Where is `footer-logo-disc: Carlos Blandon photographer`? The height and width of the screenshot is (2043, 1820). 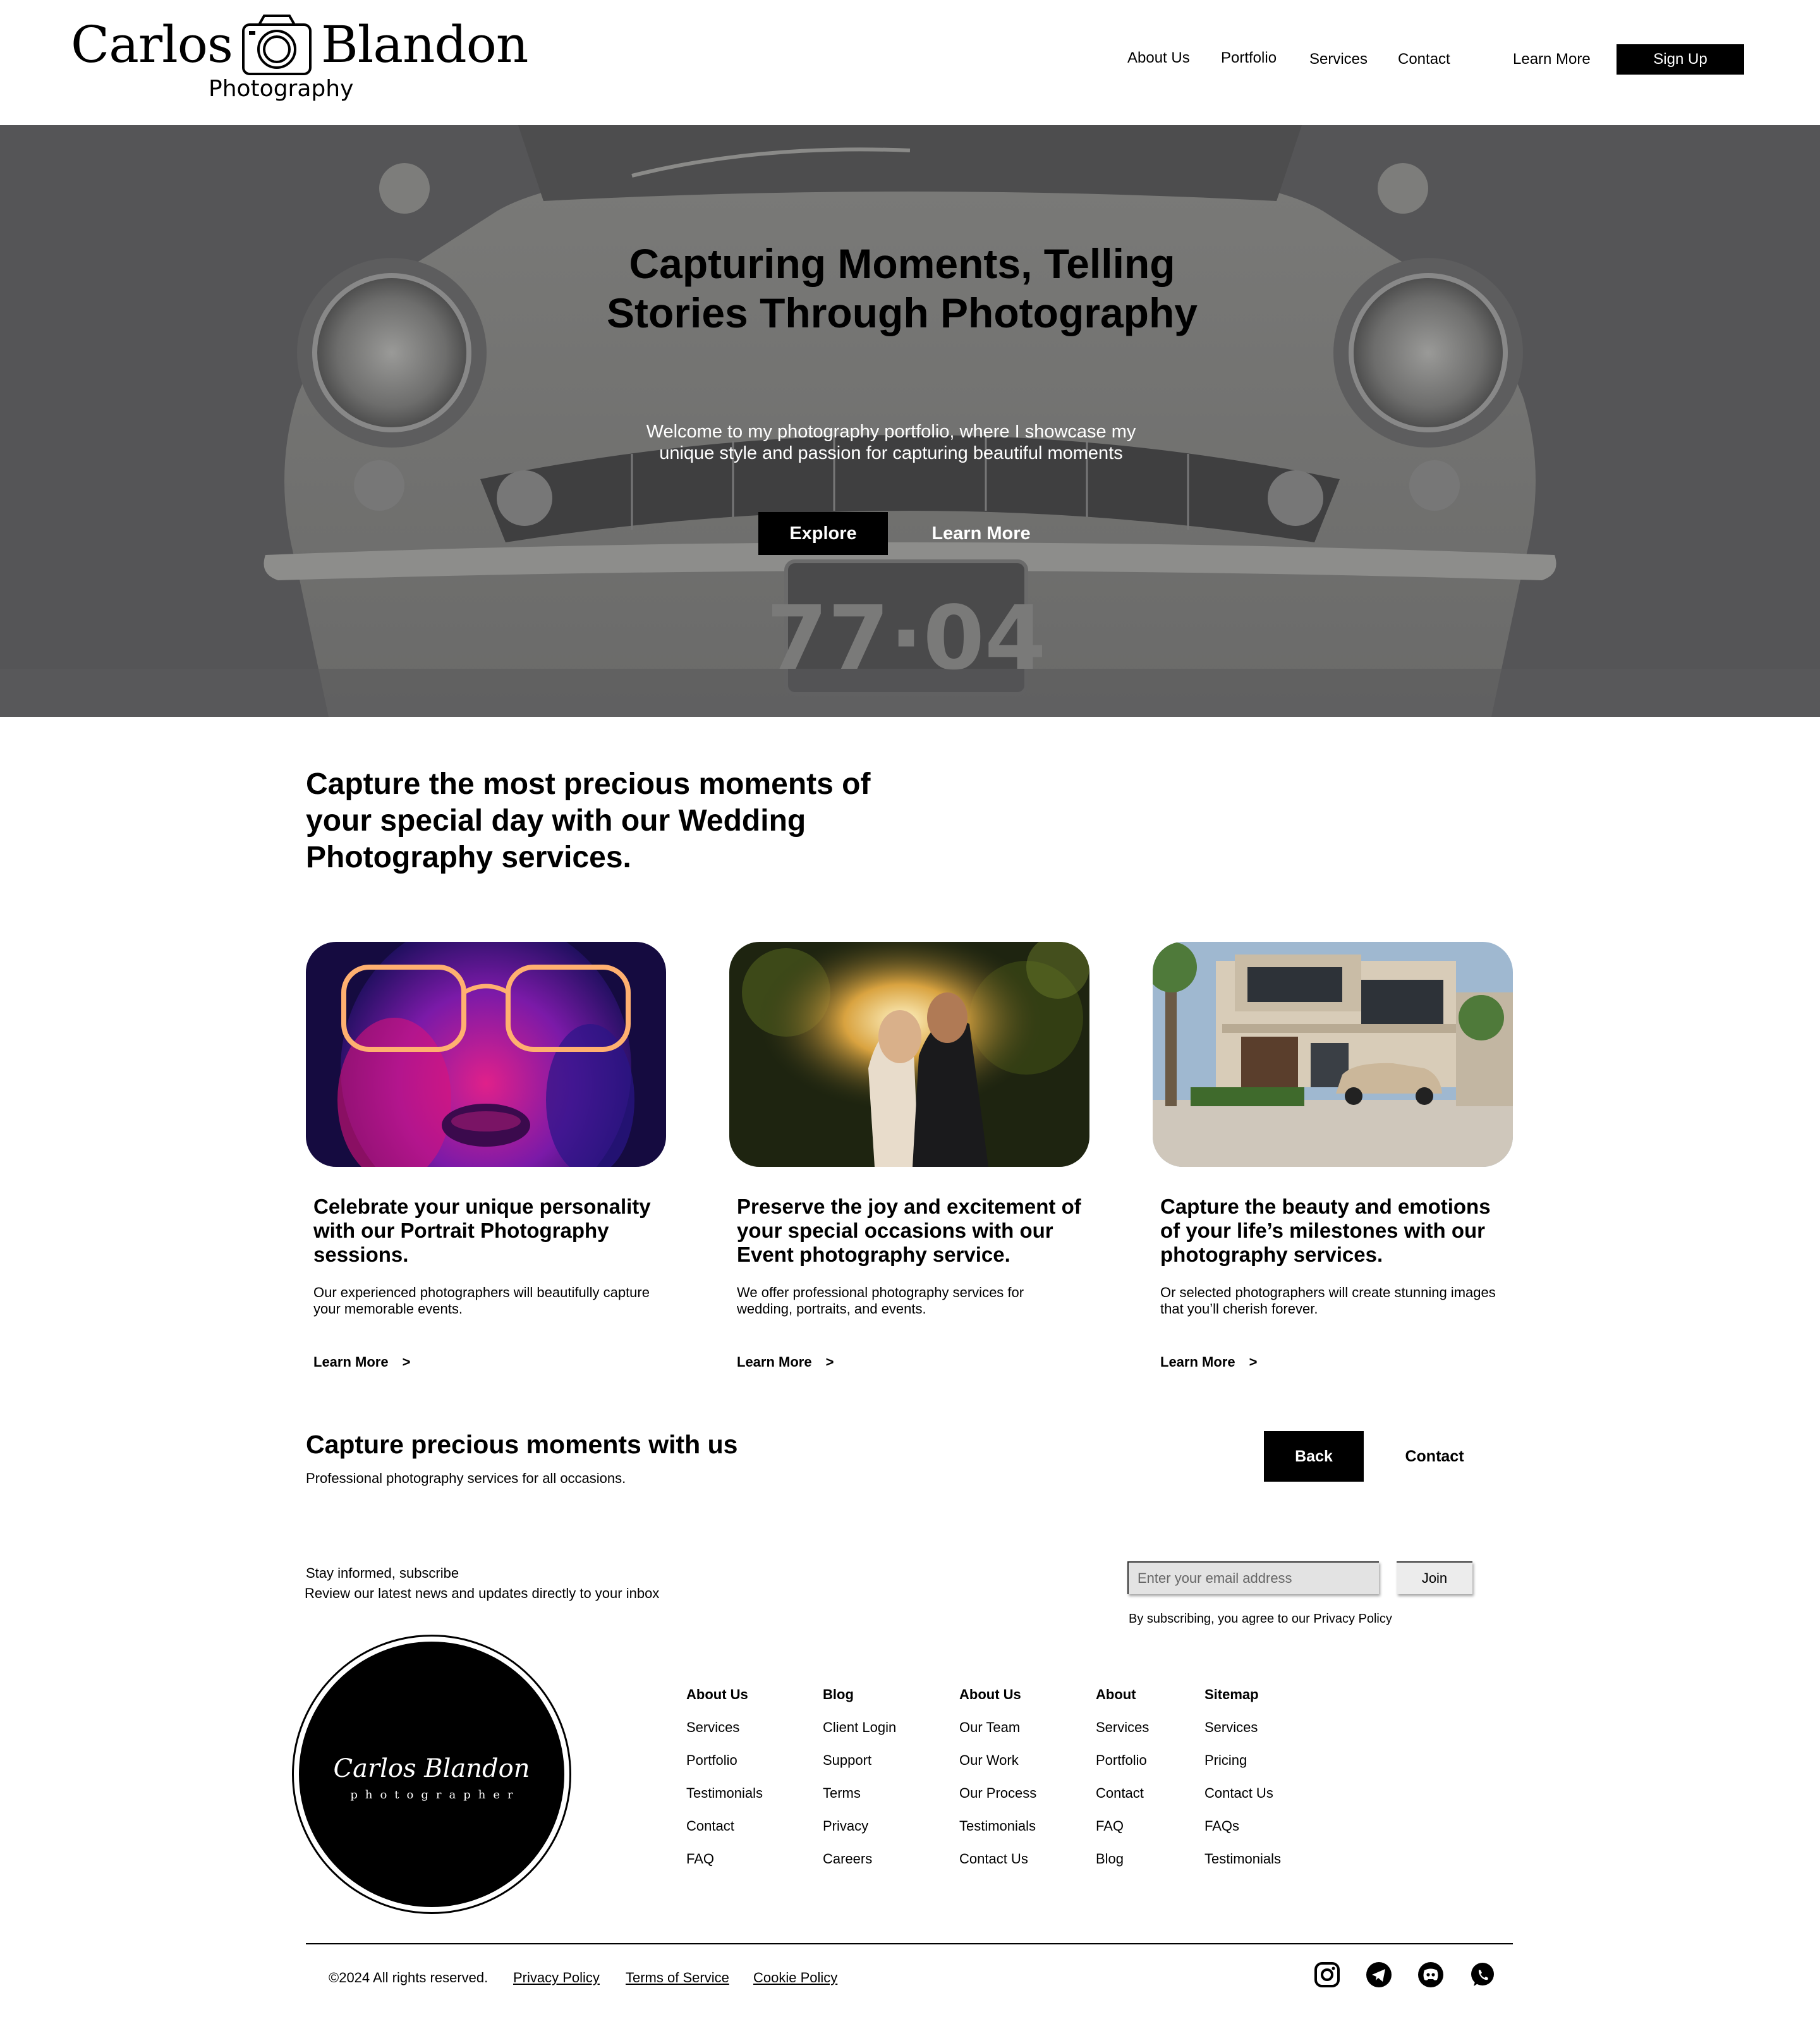 footer-logo-disc: Carlos Blandon photographer is located at coordinates (431, 1774).